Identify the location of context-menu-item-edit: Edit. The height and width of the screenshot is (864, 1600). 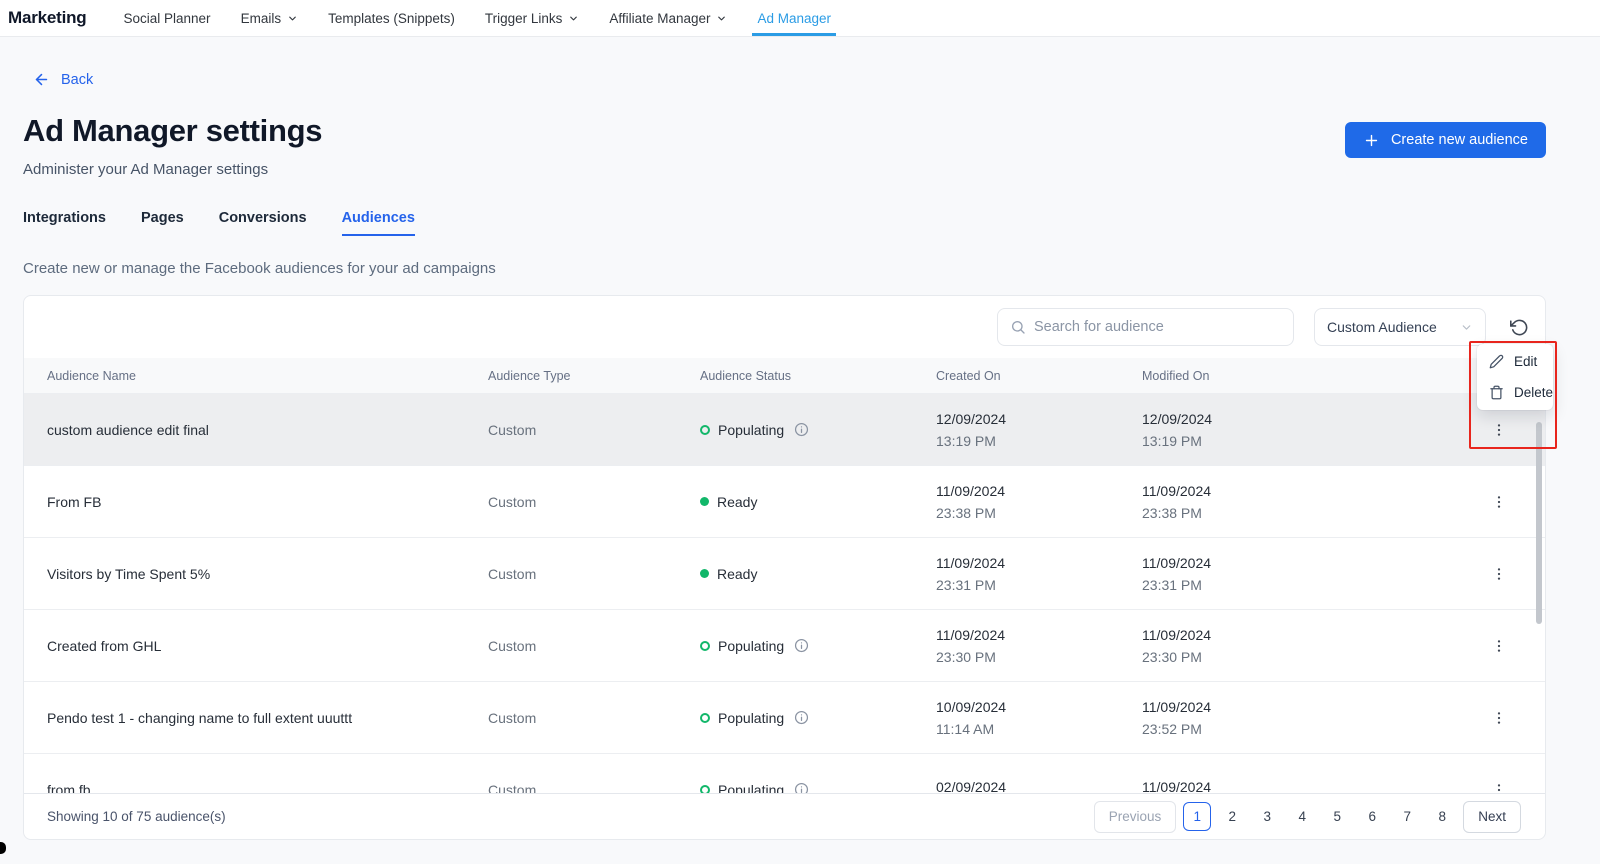
(1515, 361).